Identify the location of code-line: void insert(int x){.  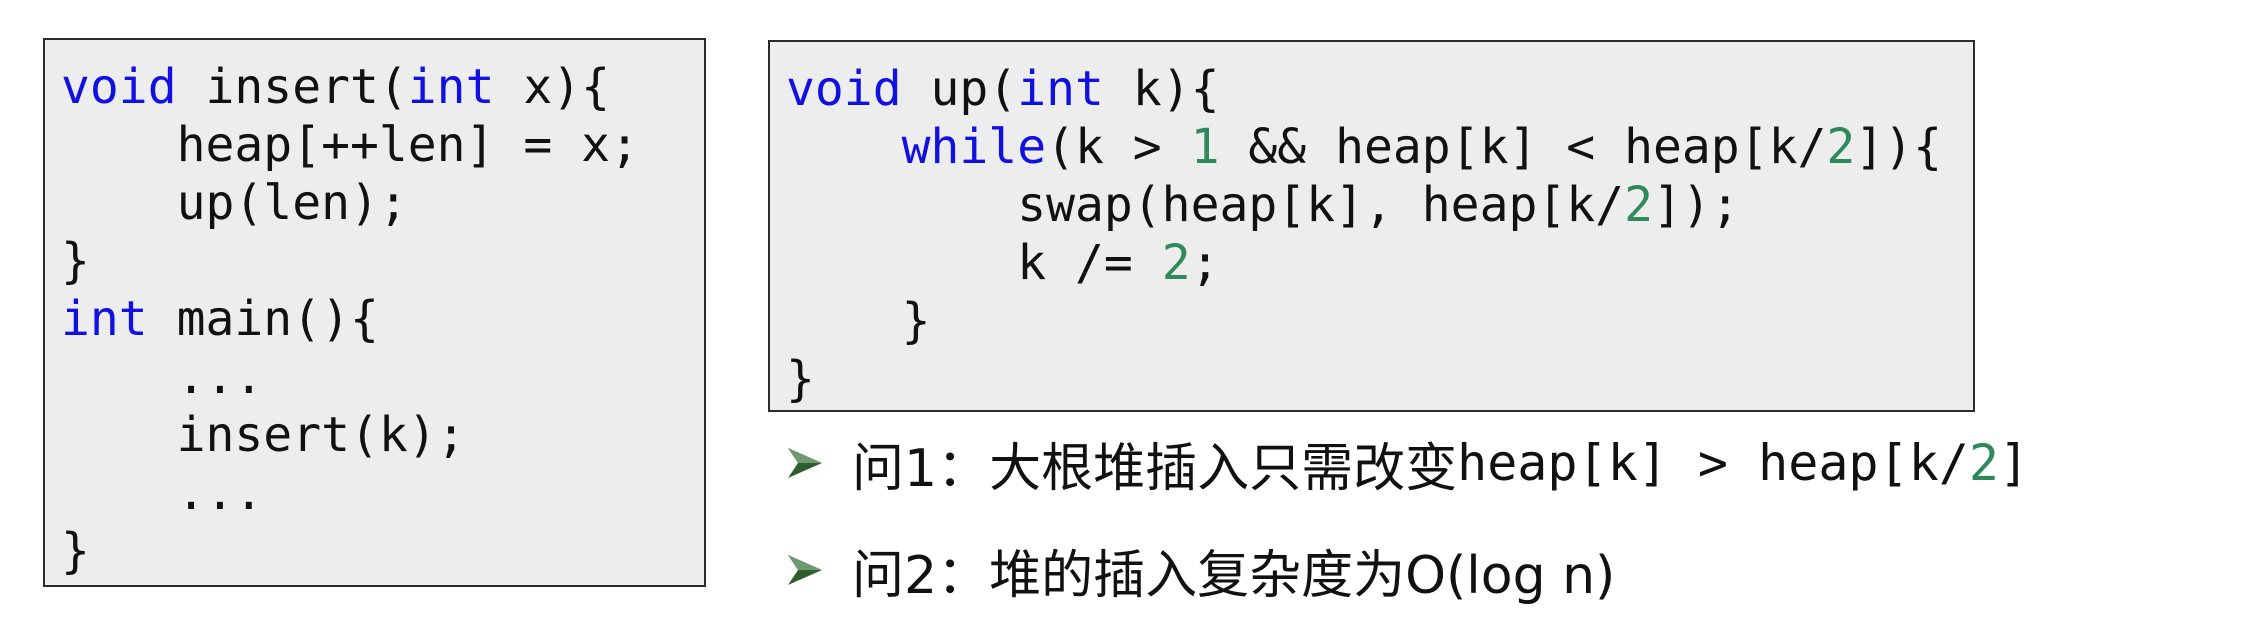
(382, 87).